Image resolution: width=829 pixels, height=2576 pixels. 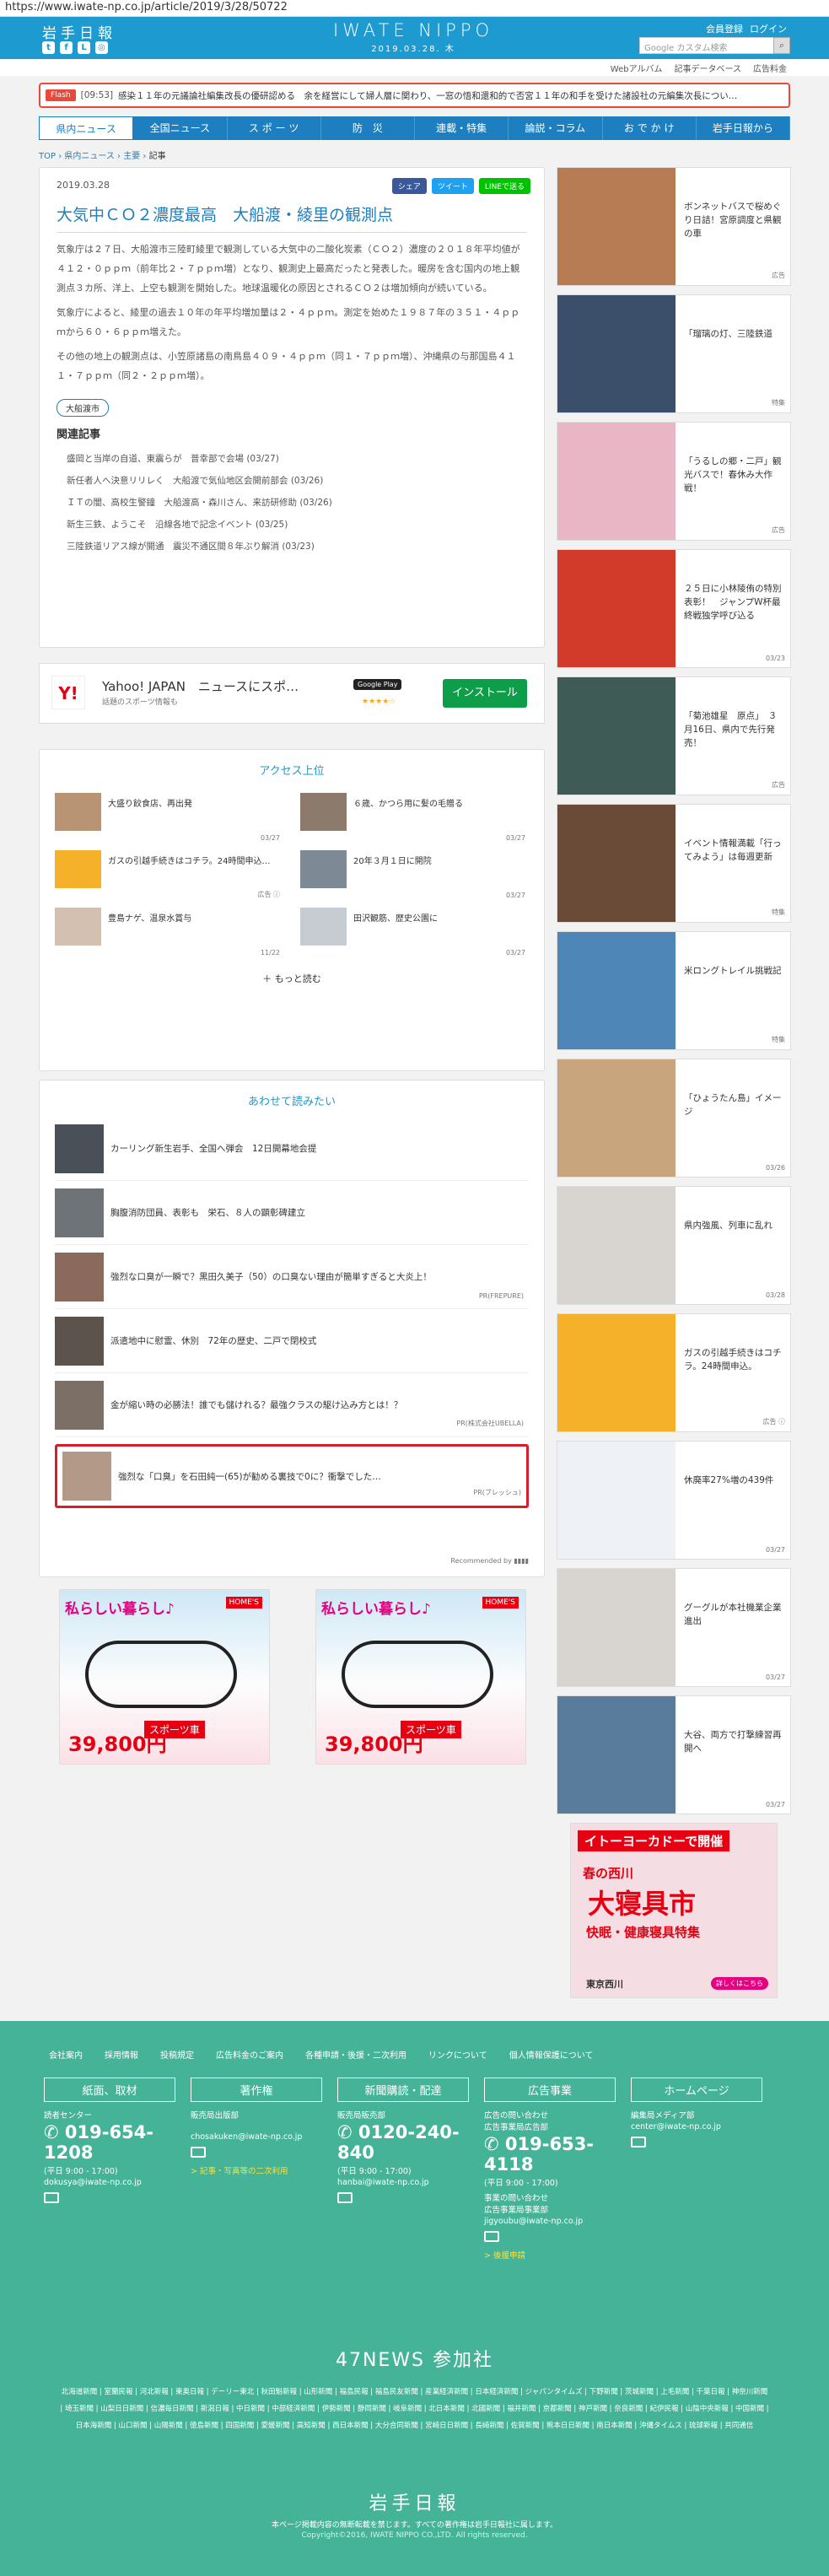 What do you see at coordinates (452, 186) in the screenshot?
I see `tweet-button: ツイート` at bounding box center [452, 186].